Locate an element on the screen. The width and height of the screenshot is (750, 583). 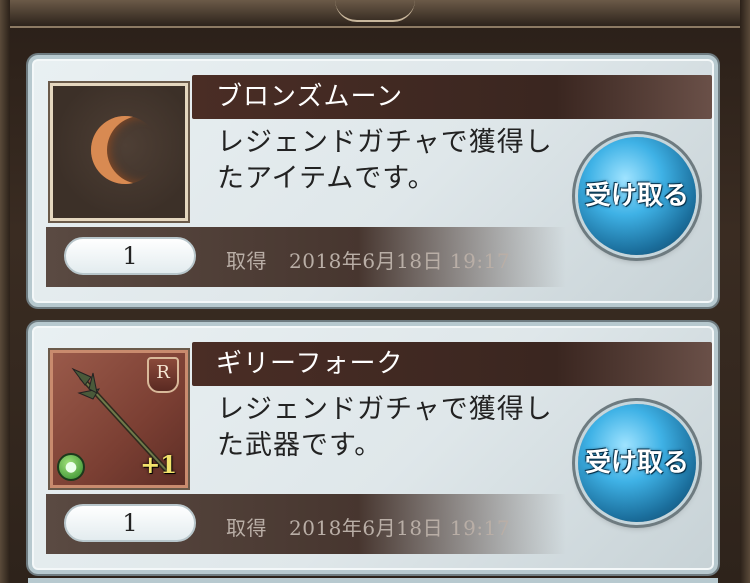
top-ornament is located at coordinates (375, 11).